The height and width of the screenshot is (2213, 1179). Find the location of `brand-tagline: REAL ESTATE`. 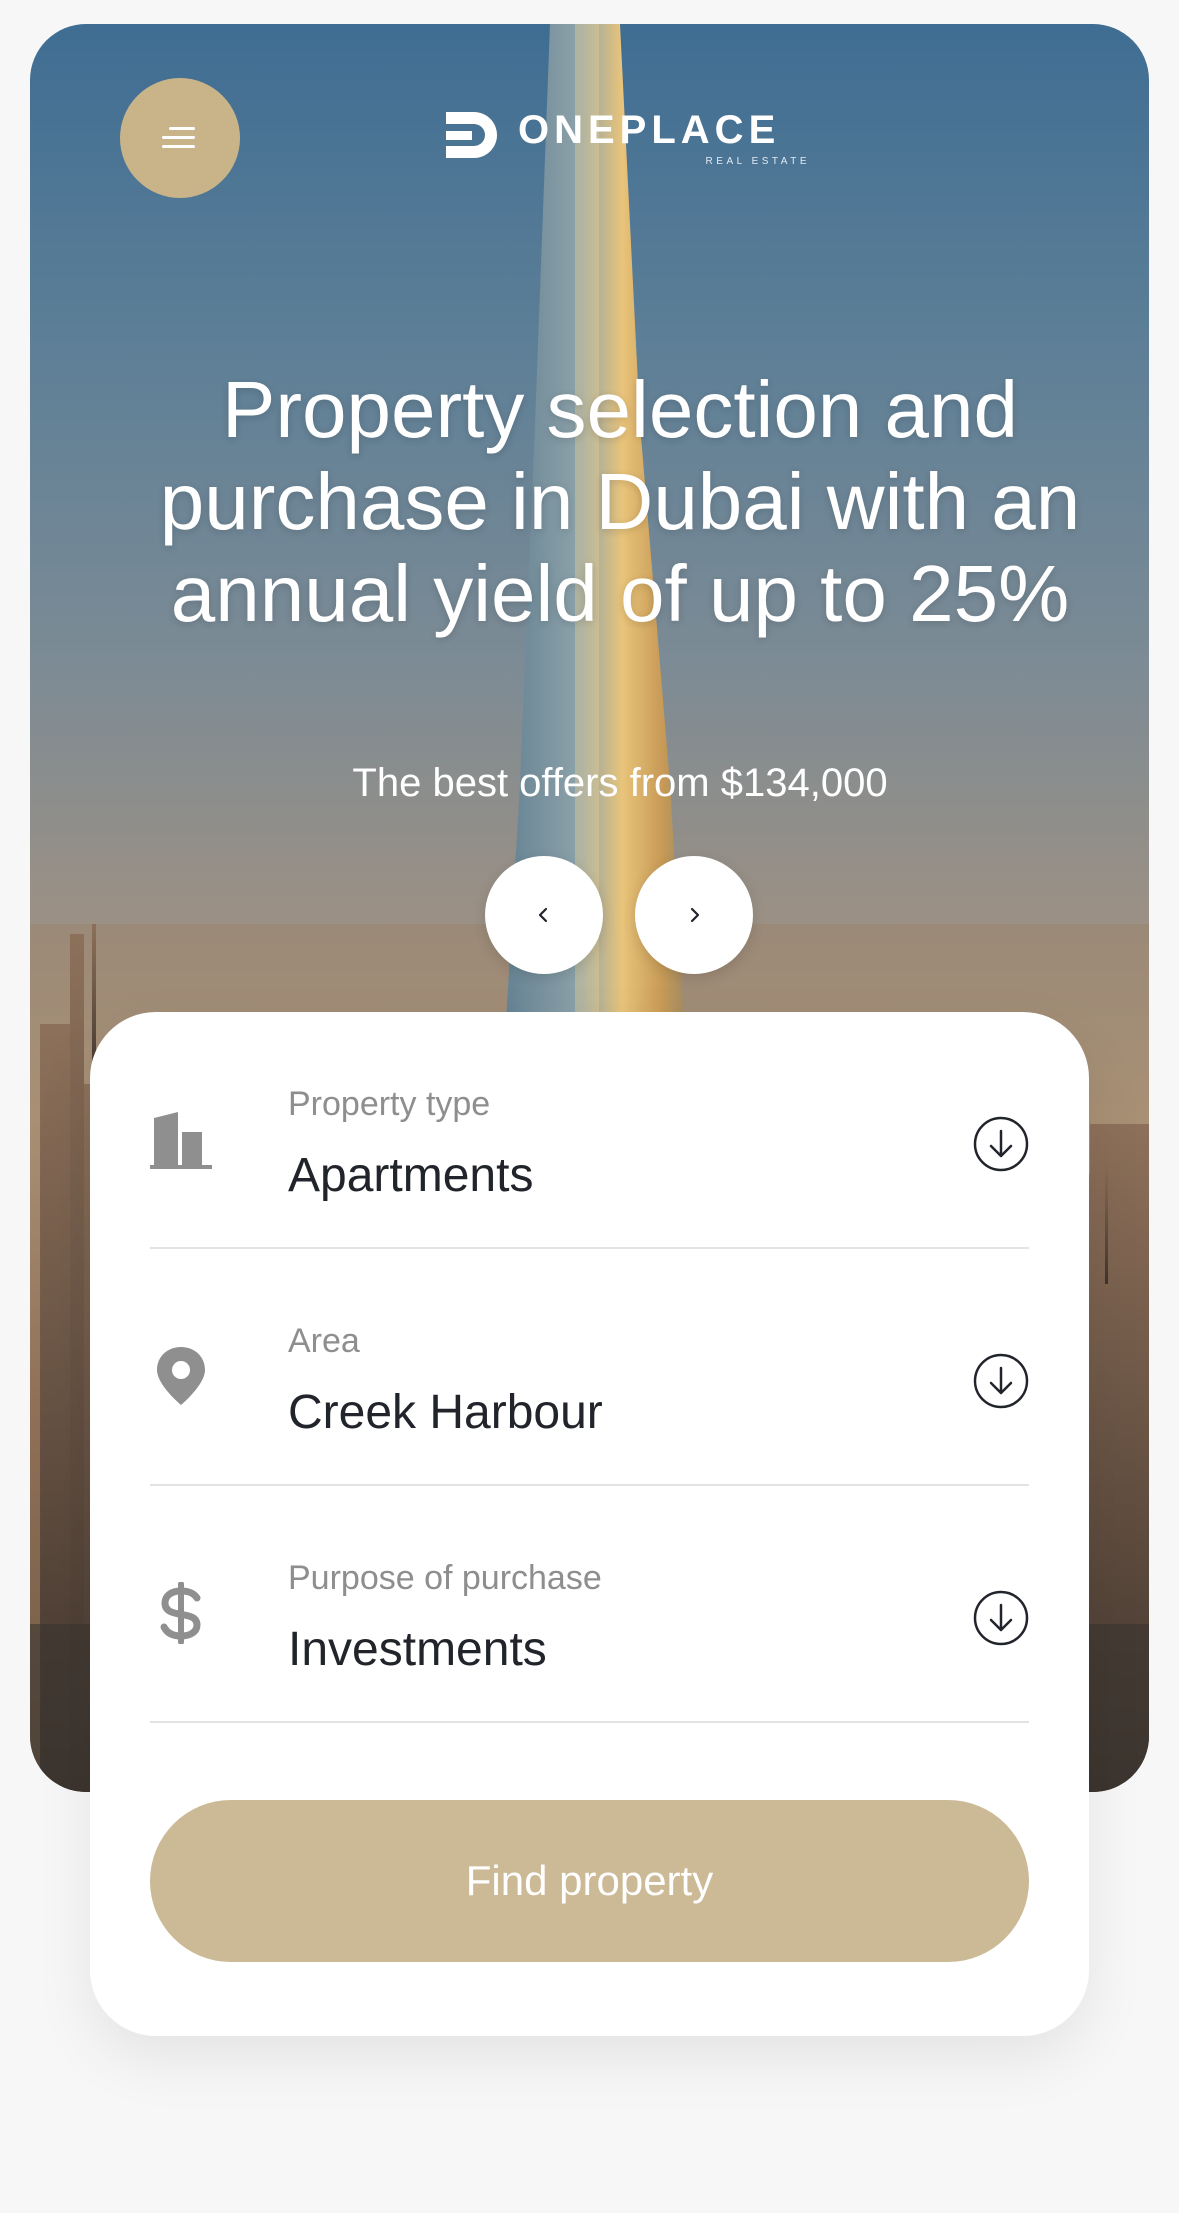

brand-tagline: REAL ESTATE is located at coordinates (757, 161).